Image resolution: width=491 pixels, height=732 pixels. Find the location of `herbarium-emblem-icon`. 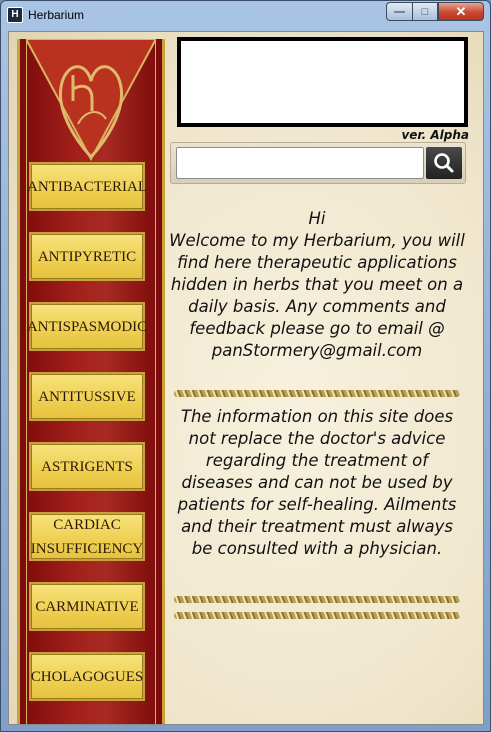

herbarium-emblem-icon is located at coordinates (91, 100).